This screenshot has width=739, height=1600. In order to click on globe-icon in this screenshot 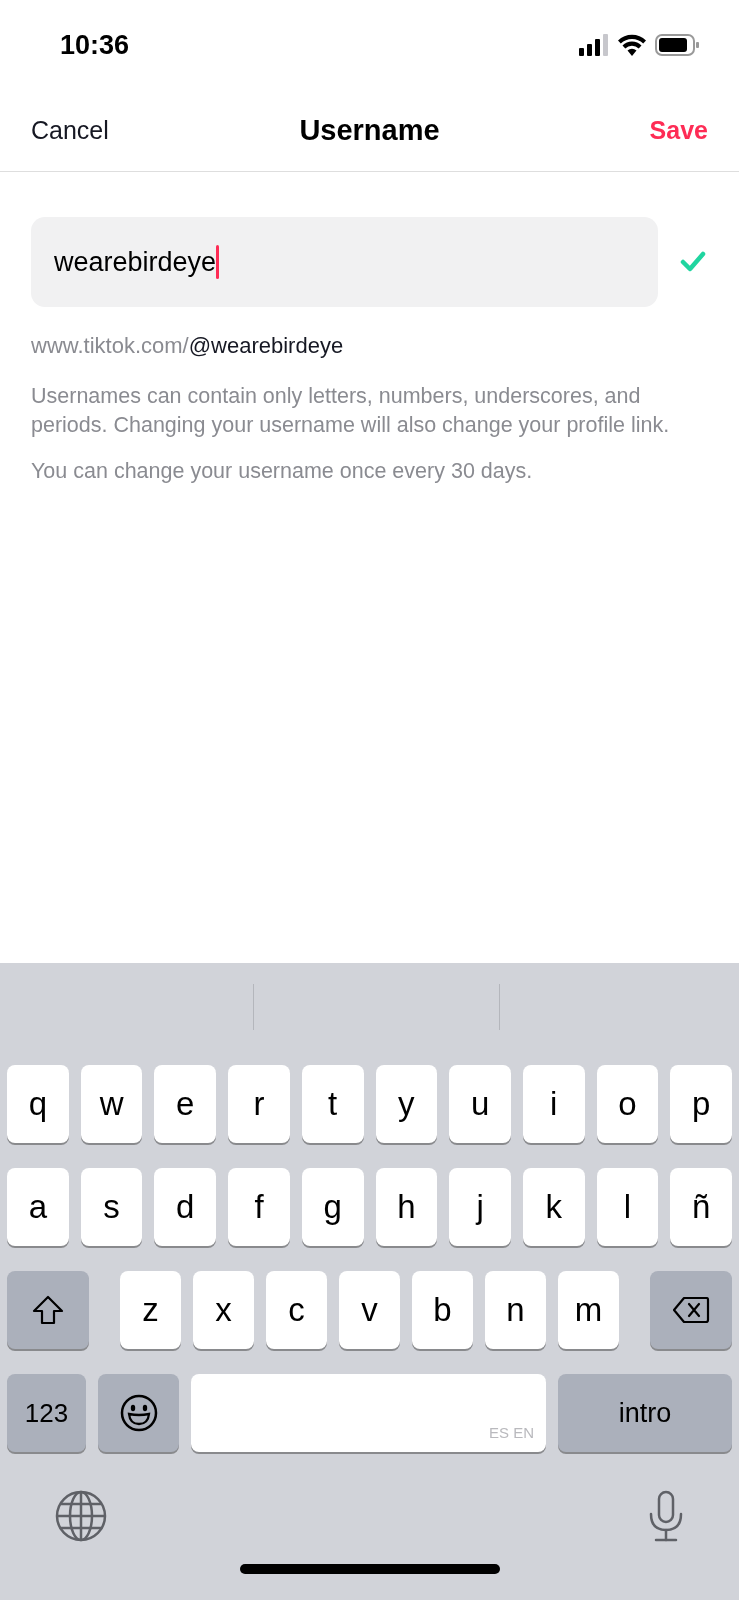, I will do `click(81, 1516)`.